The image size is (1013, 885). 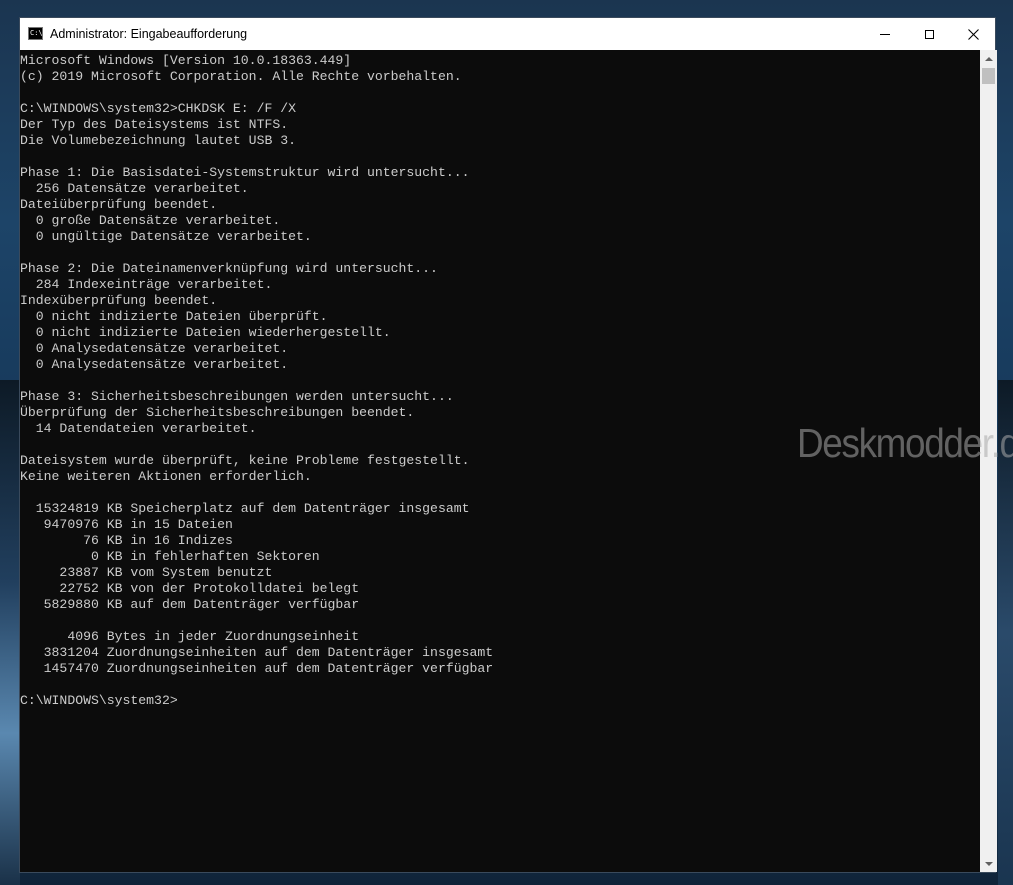 I want to click on console-line: C:\WINDOWS\system32>CHKDSK E: /F /X, so click(x=158, y=108).